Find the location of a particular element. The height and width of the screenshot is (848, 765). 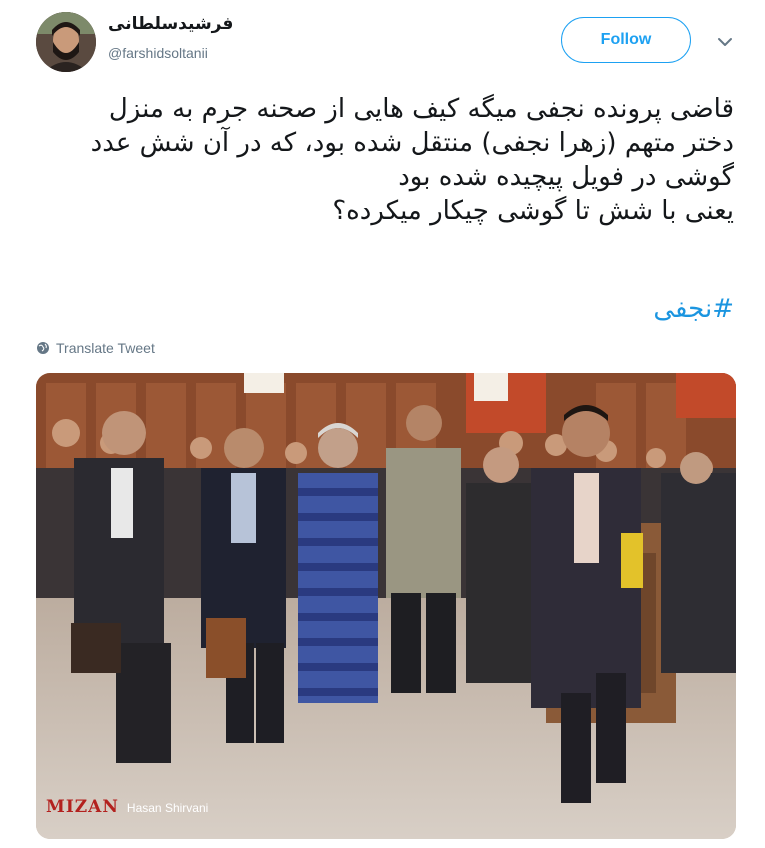

globe-icon is located at coordinates (43, 348).